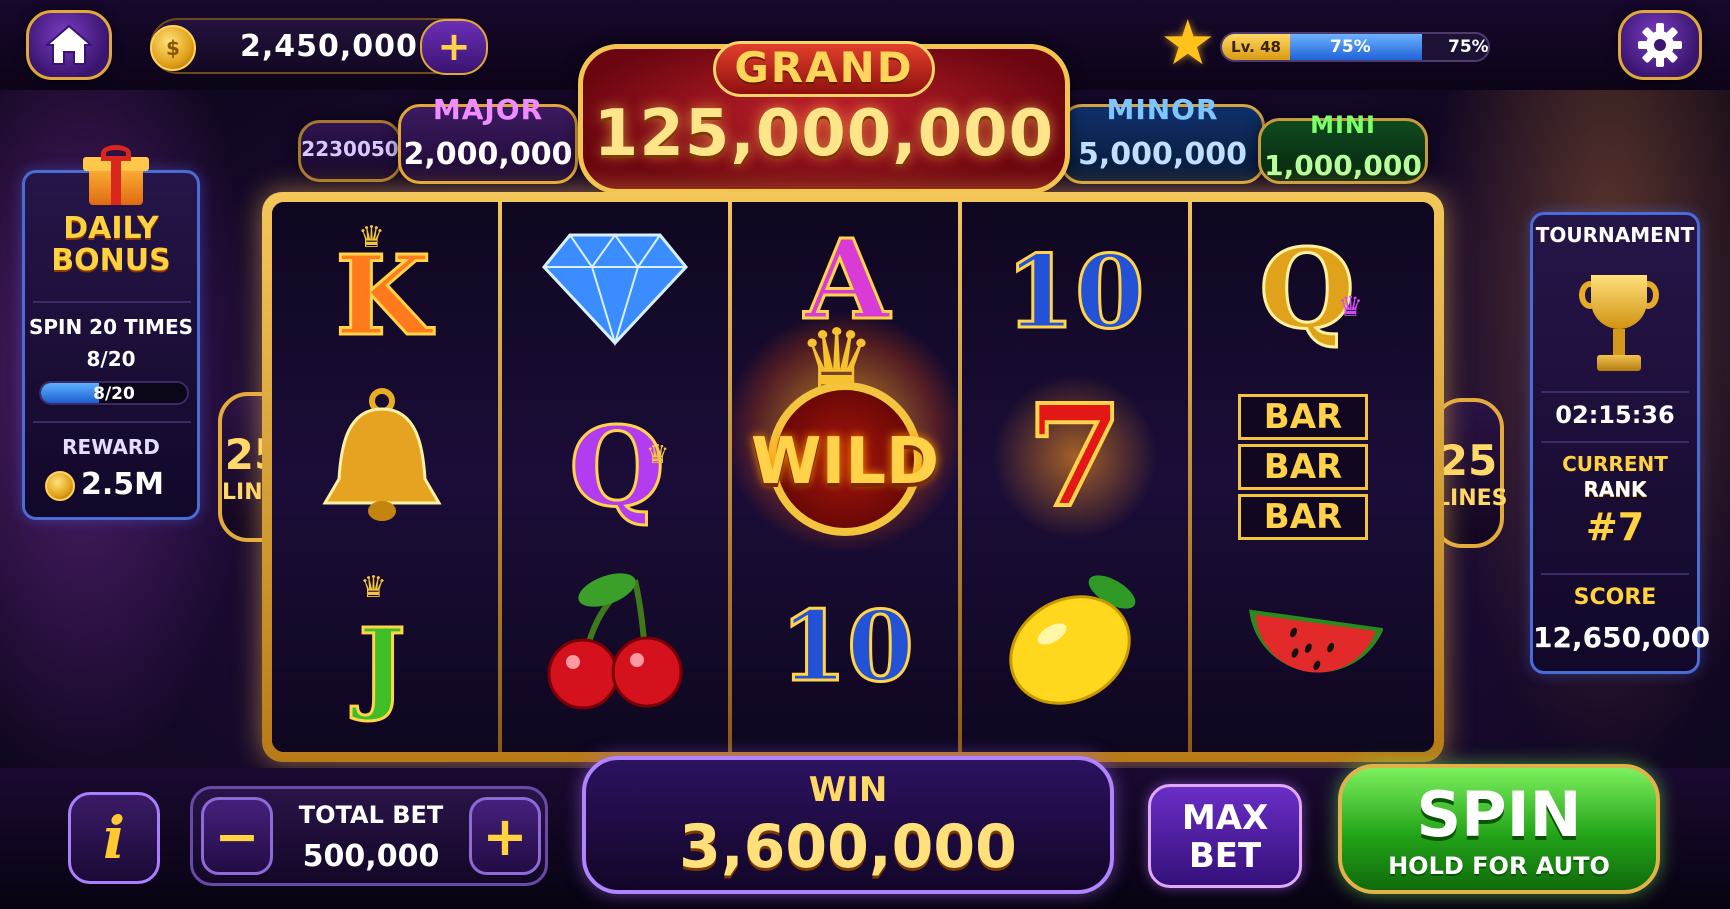 The height and width of the screenshot is (909, 1730). I want to click on jackpot-grand-value: 125,000,000, so click(824, 134).